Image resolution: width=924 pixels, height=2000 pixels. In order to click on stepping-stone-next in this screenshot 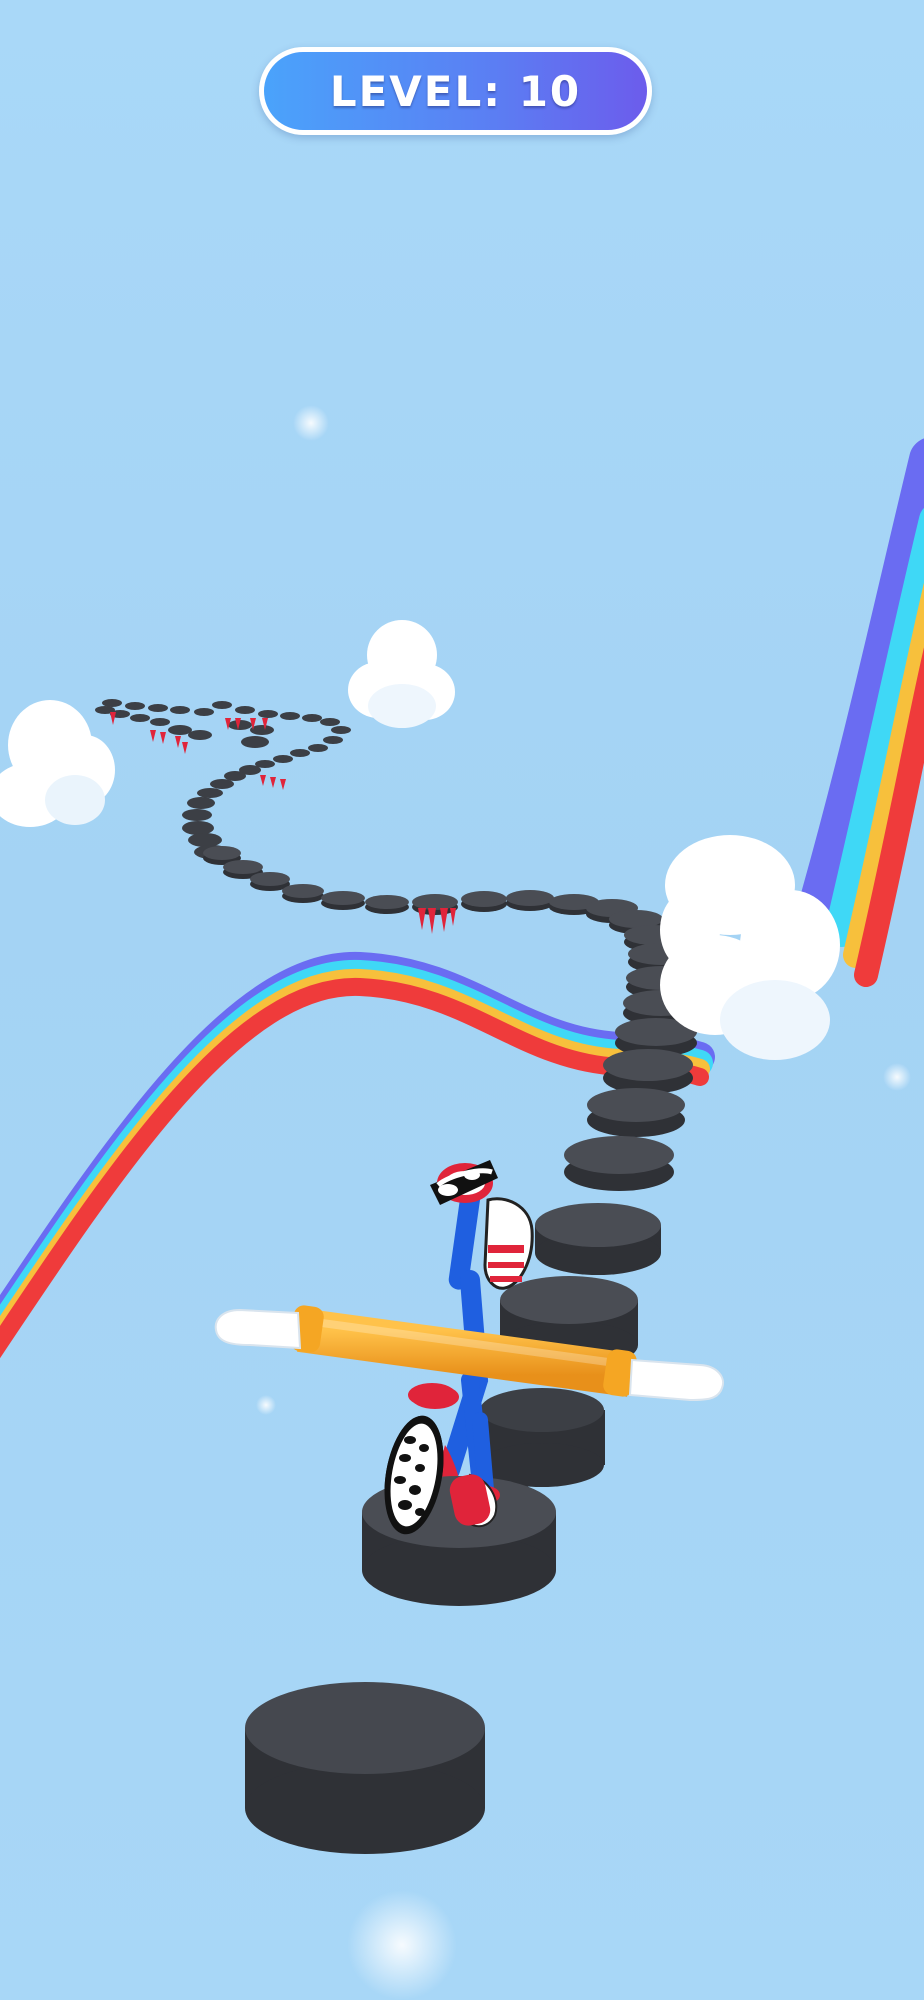, I will do `click(365, 1768)`.